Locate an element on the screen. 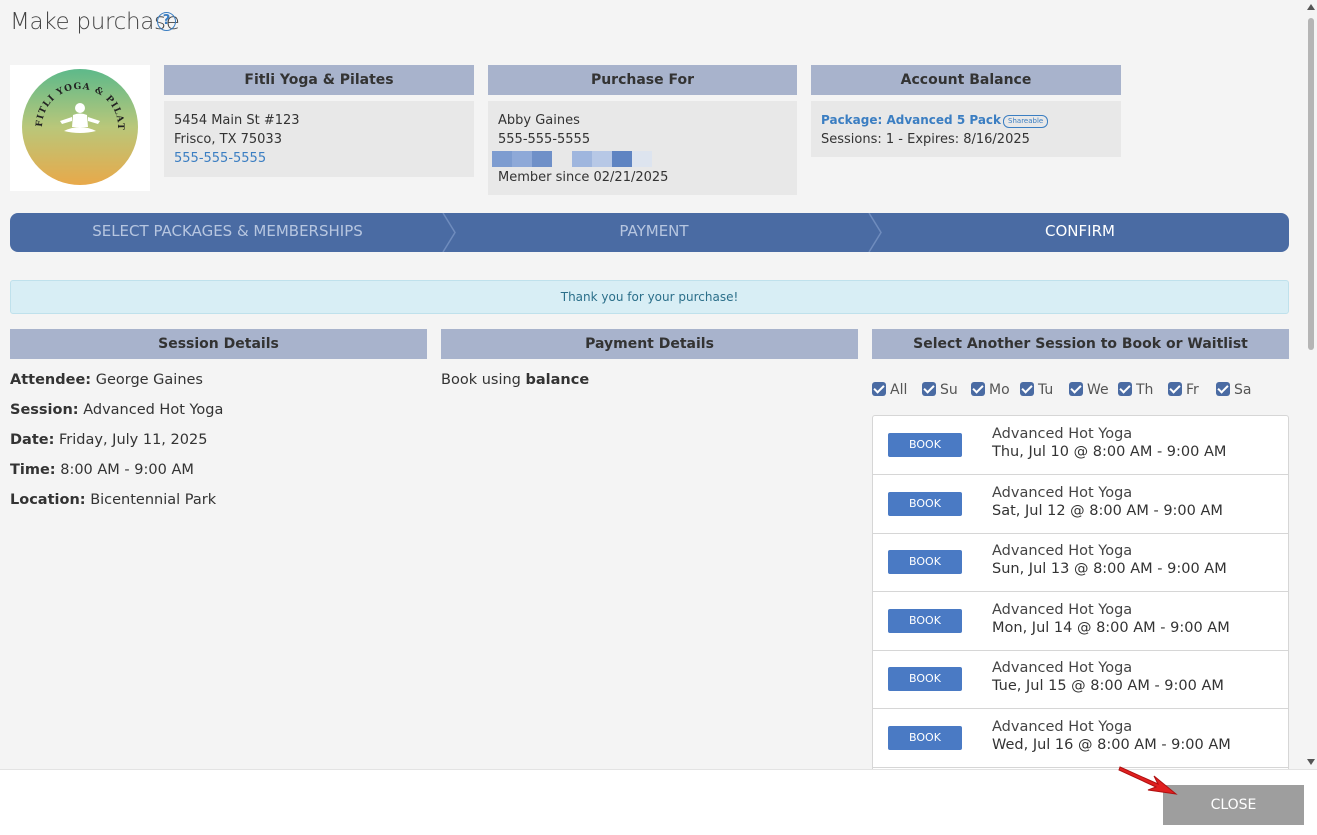 The height and width of the screenshot is (835, 1317). day-label: Fr is located at coordinates (1192, 390).